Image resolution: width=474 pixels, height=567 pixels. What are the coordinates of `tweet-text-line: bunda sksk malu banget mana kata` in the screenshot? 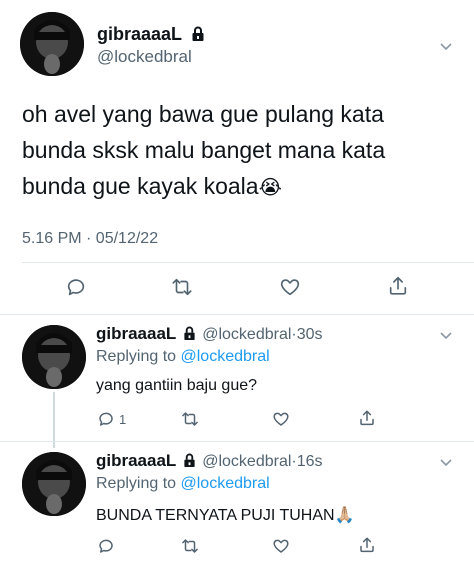 It's located at (204, 150).